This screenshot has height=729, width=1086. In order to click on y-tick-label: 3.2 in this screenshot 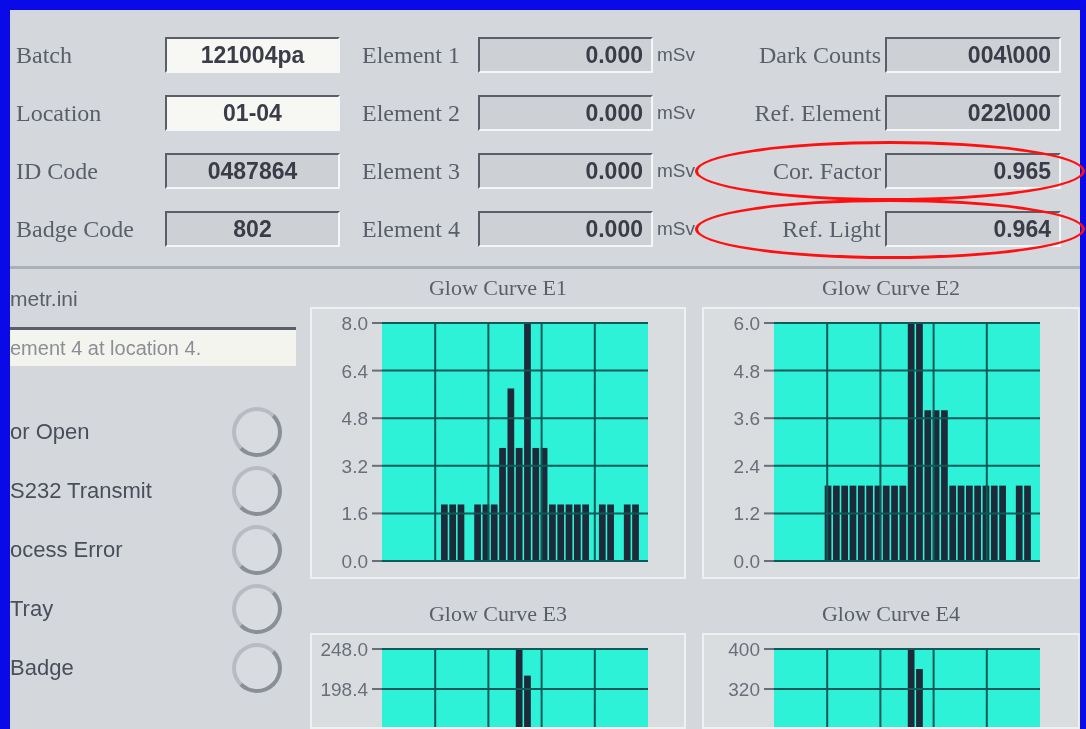, I will do `click(354, 466)`.